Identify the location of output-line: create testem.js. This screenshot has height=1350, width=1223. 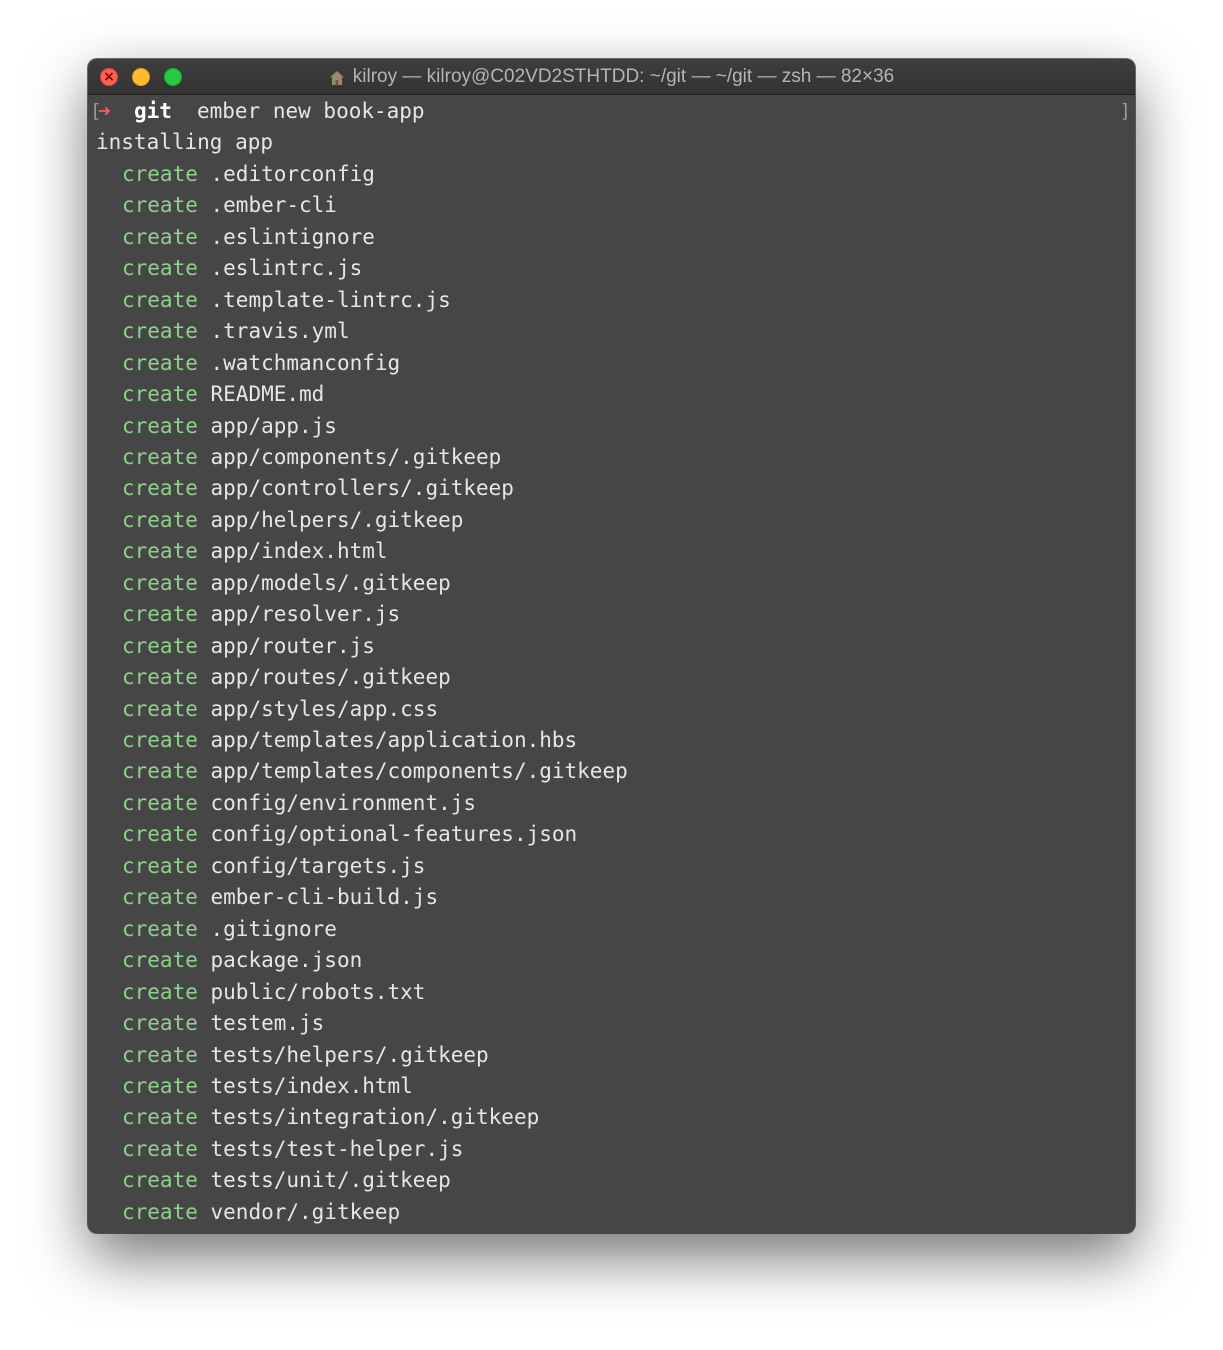
(223, 1023).